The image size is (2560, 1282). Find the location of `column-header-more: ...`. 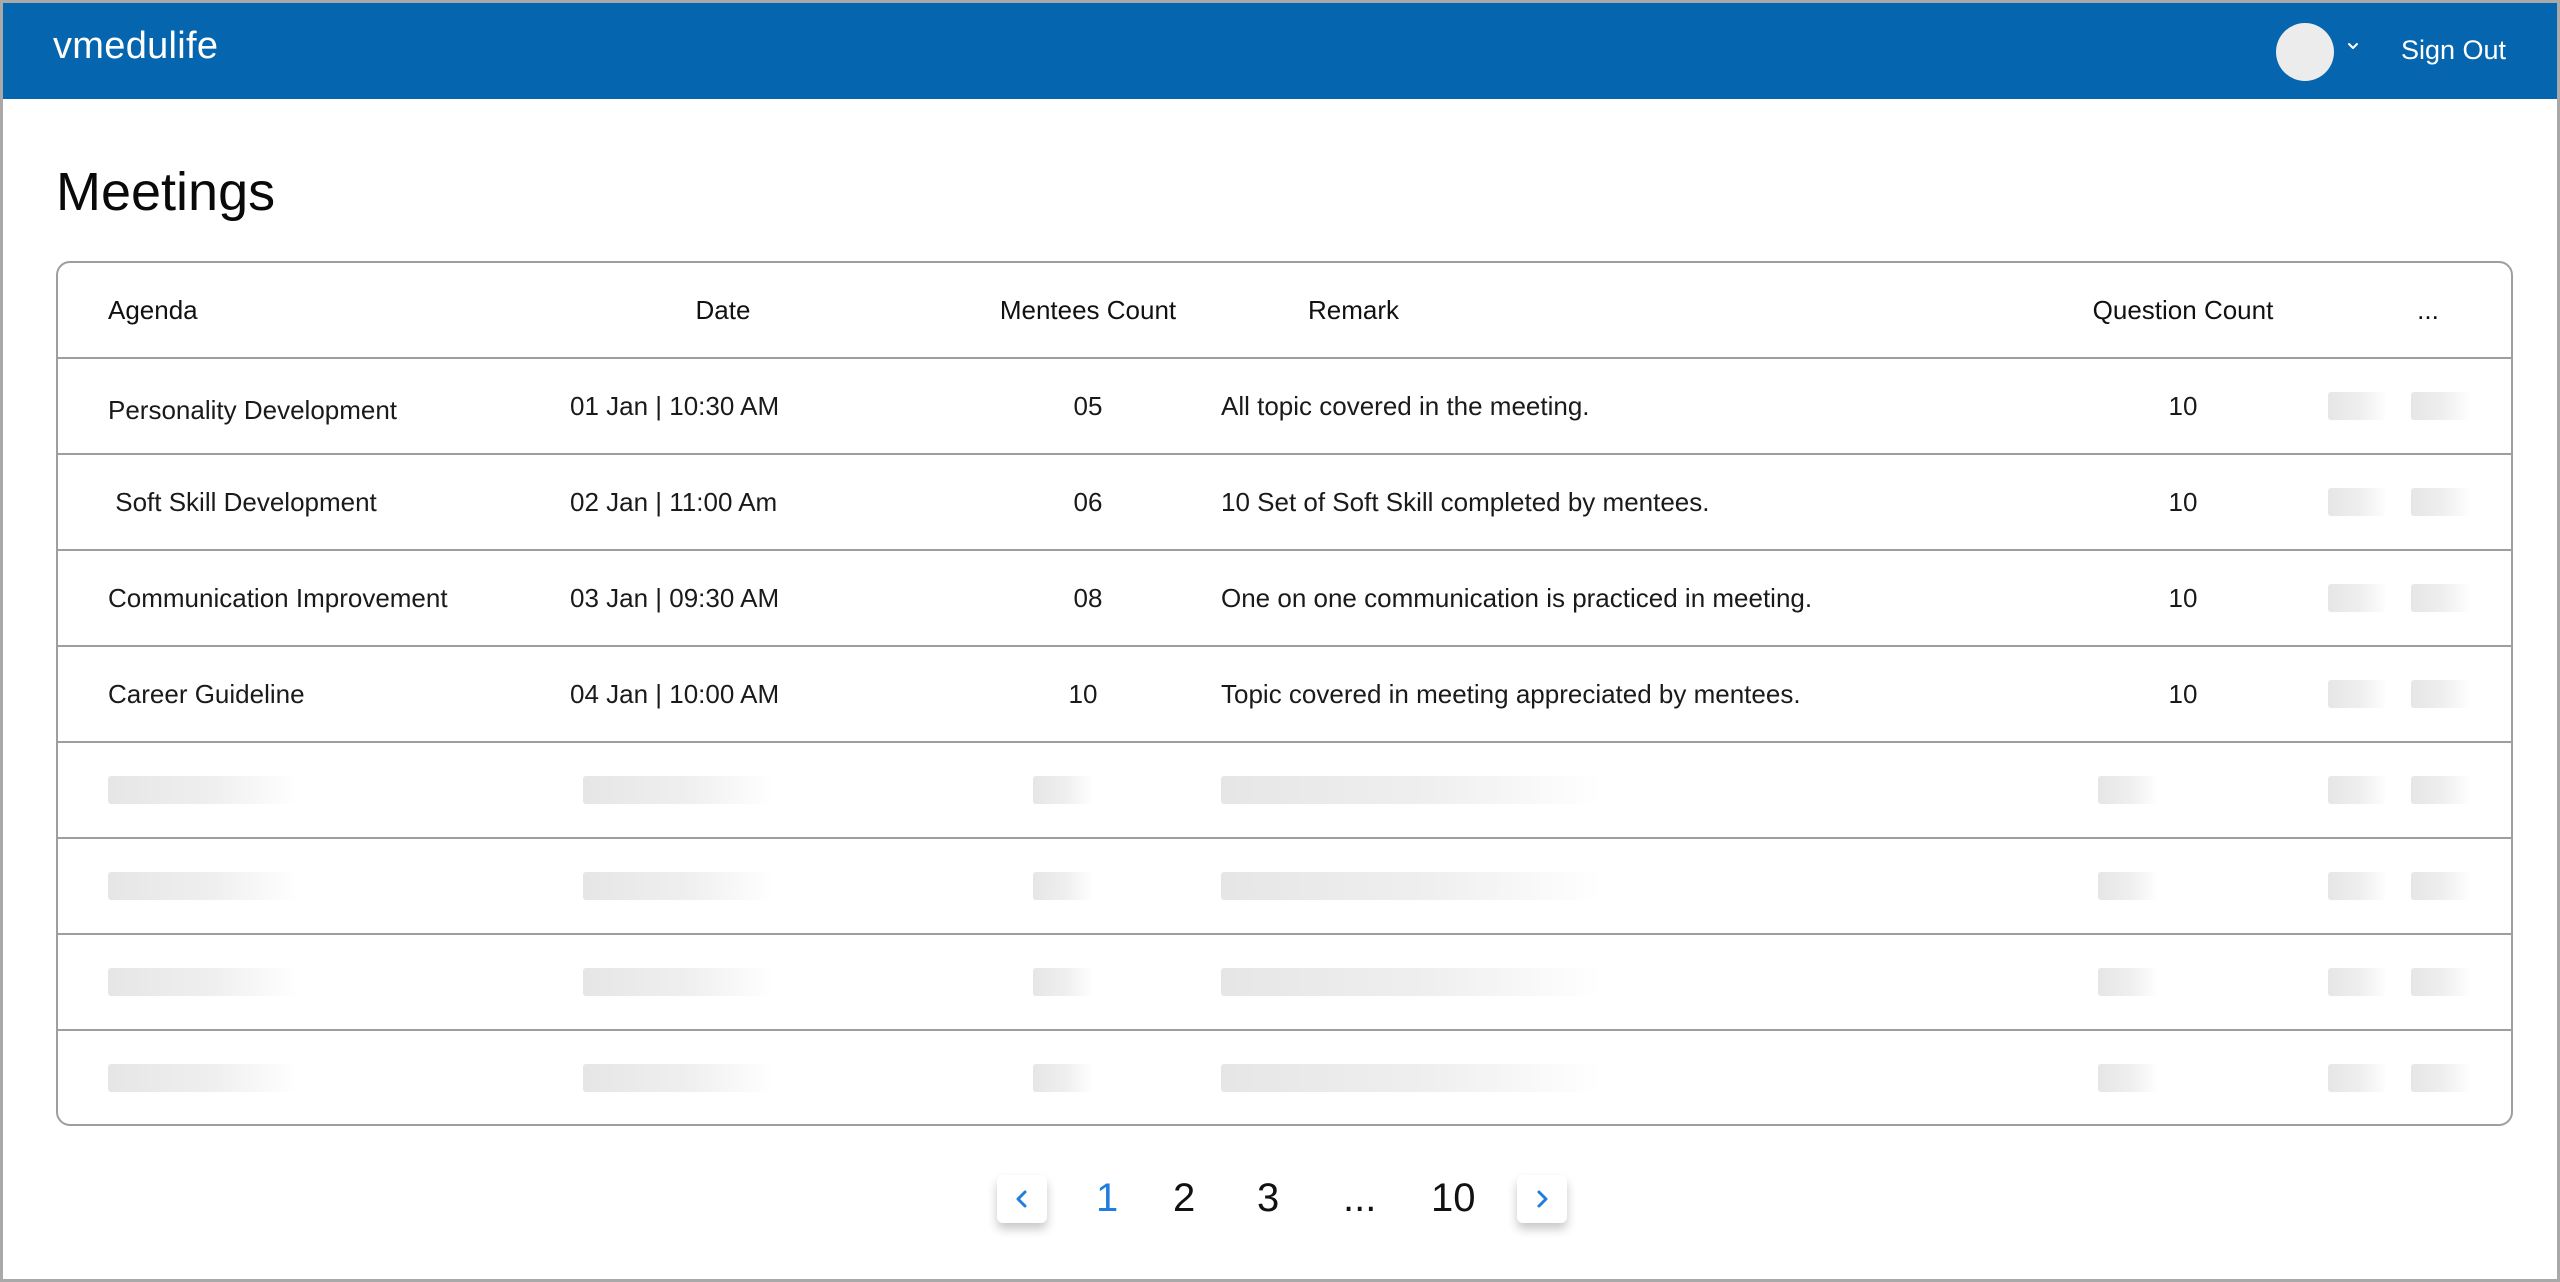

column-header-more: ... is located at coordinates (2428, 310).